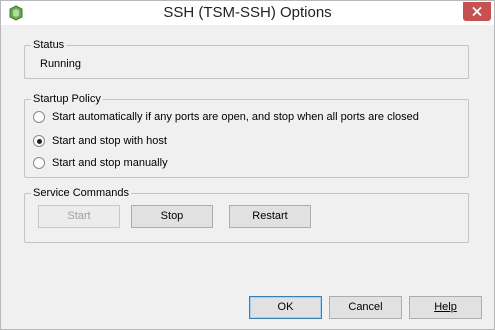  Describe the element at coordinates (270, 216) in the screenshot. I see `restart-button: Restart` at that location.